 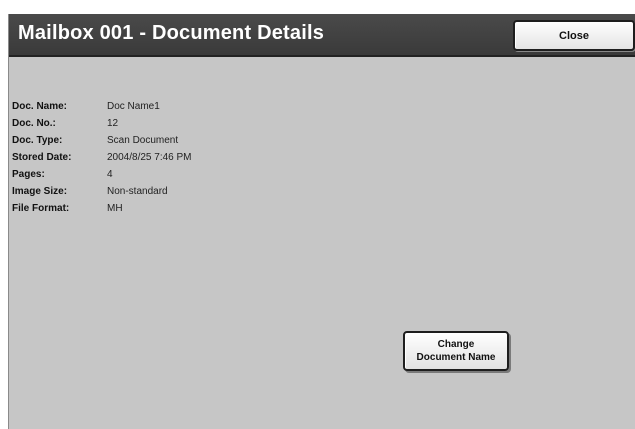 I want to click on close-button: Close, so click(x=574, y=35).